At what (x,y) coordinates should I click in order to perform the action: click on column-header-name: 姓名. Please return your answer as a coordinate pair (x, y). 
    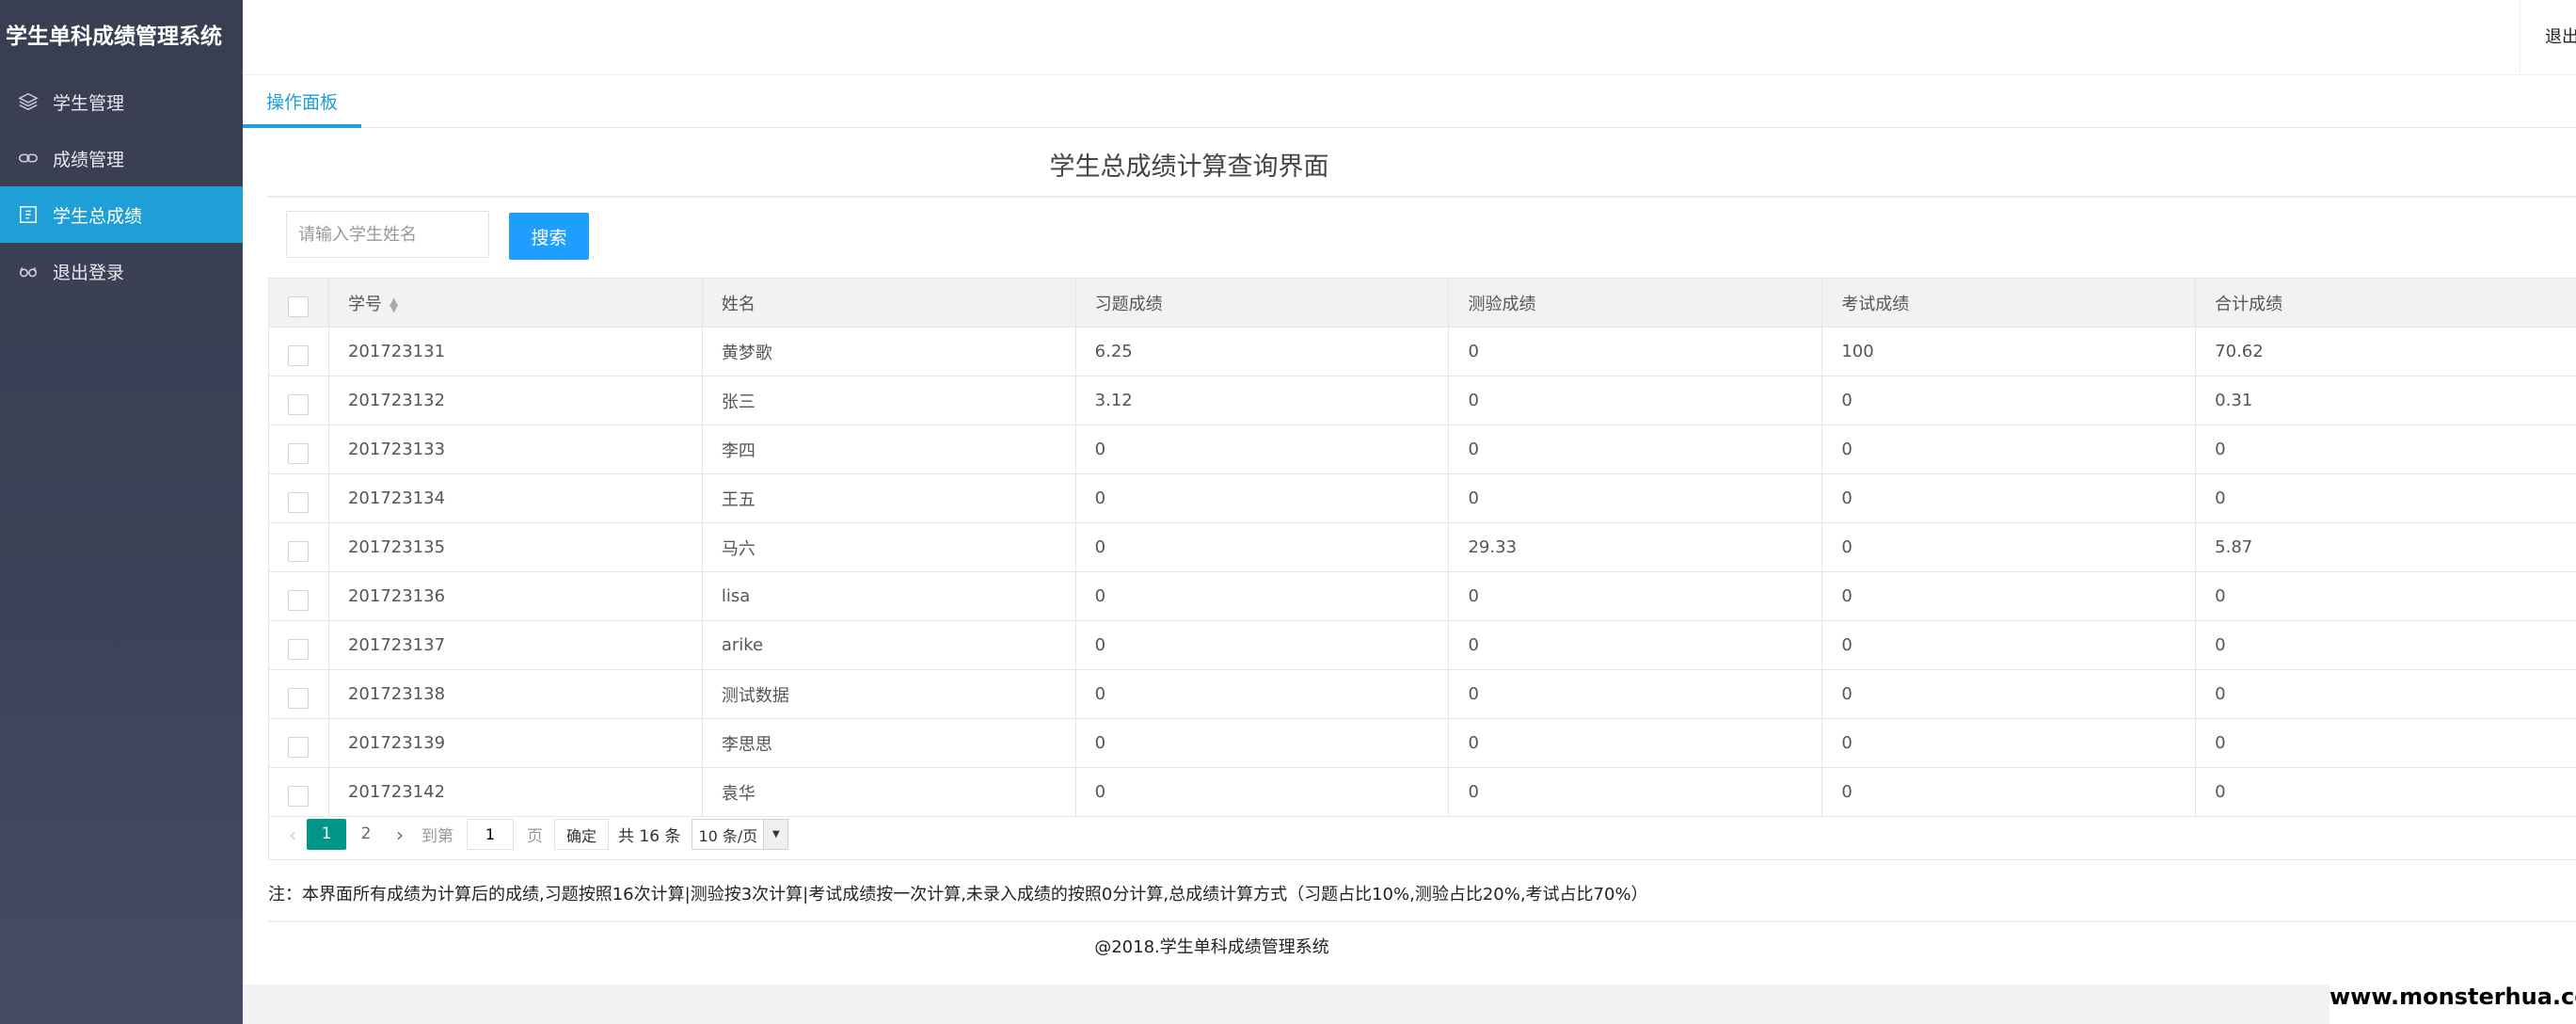
    Looking at the image, I should click on (888, 303).